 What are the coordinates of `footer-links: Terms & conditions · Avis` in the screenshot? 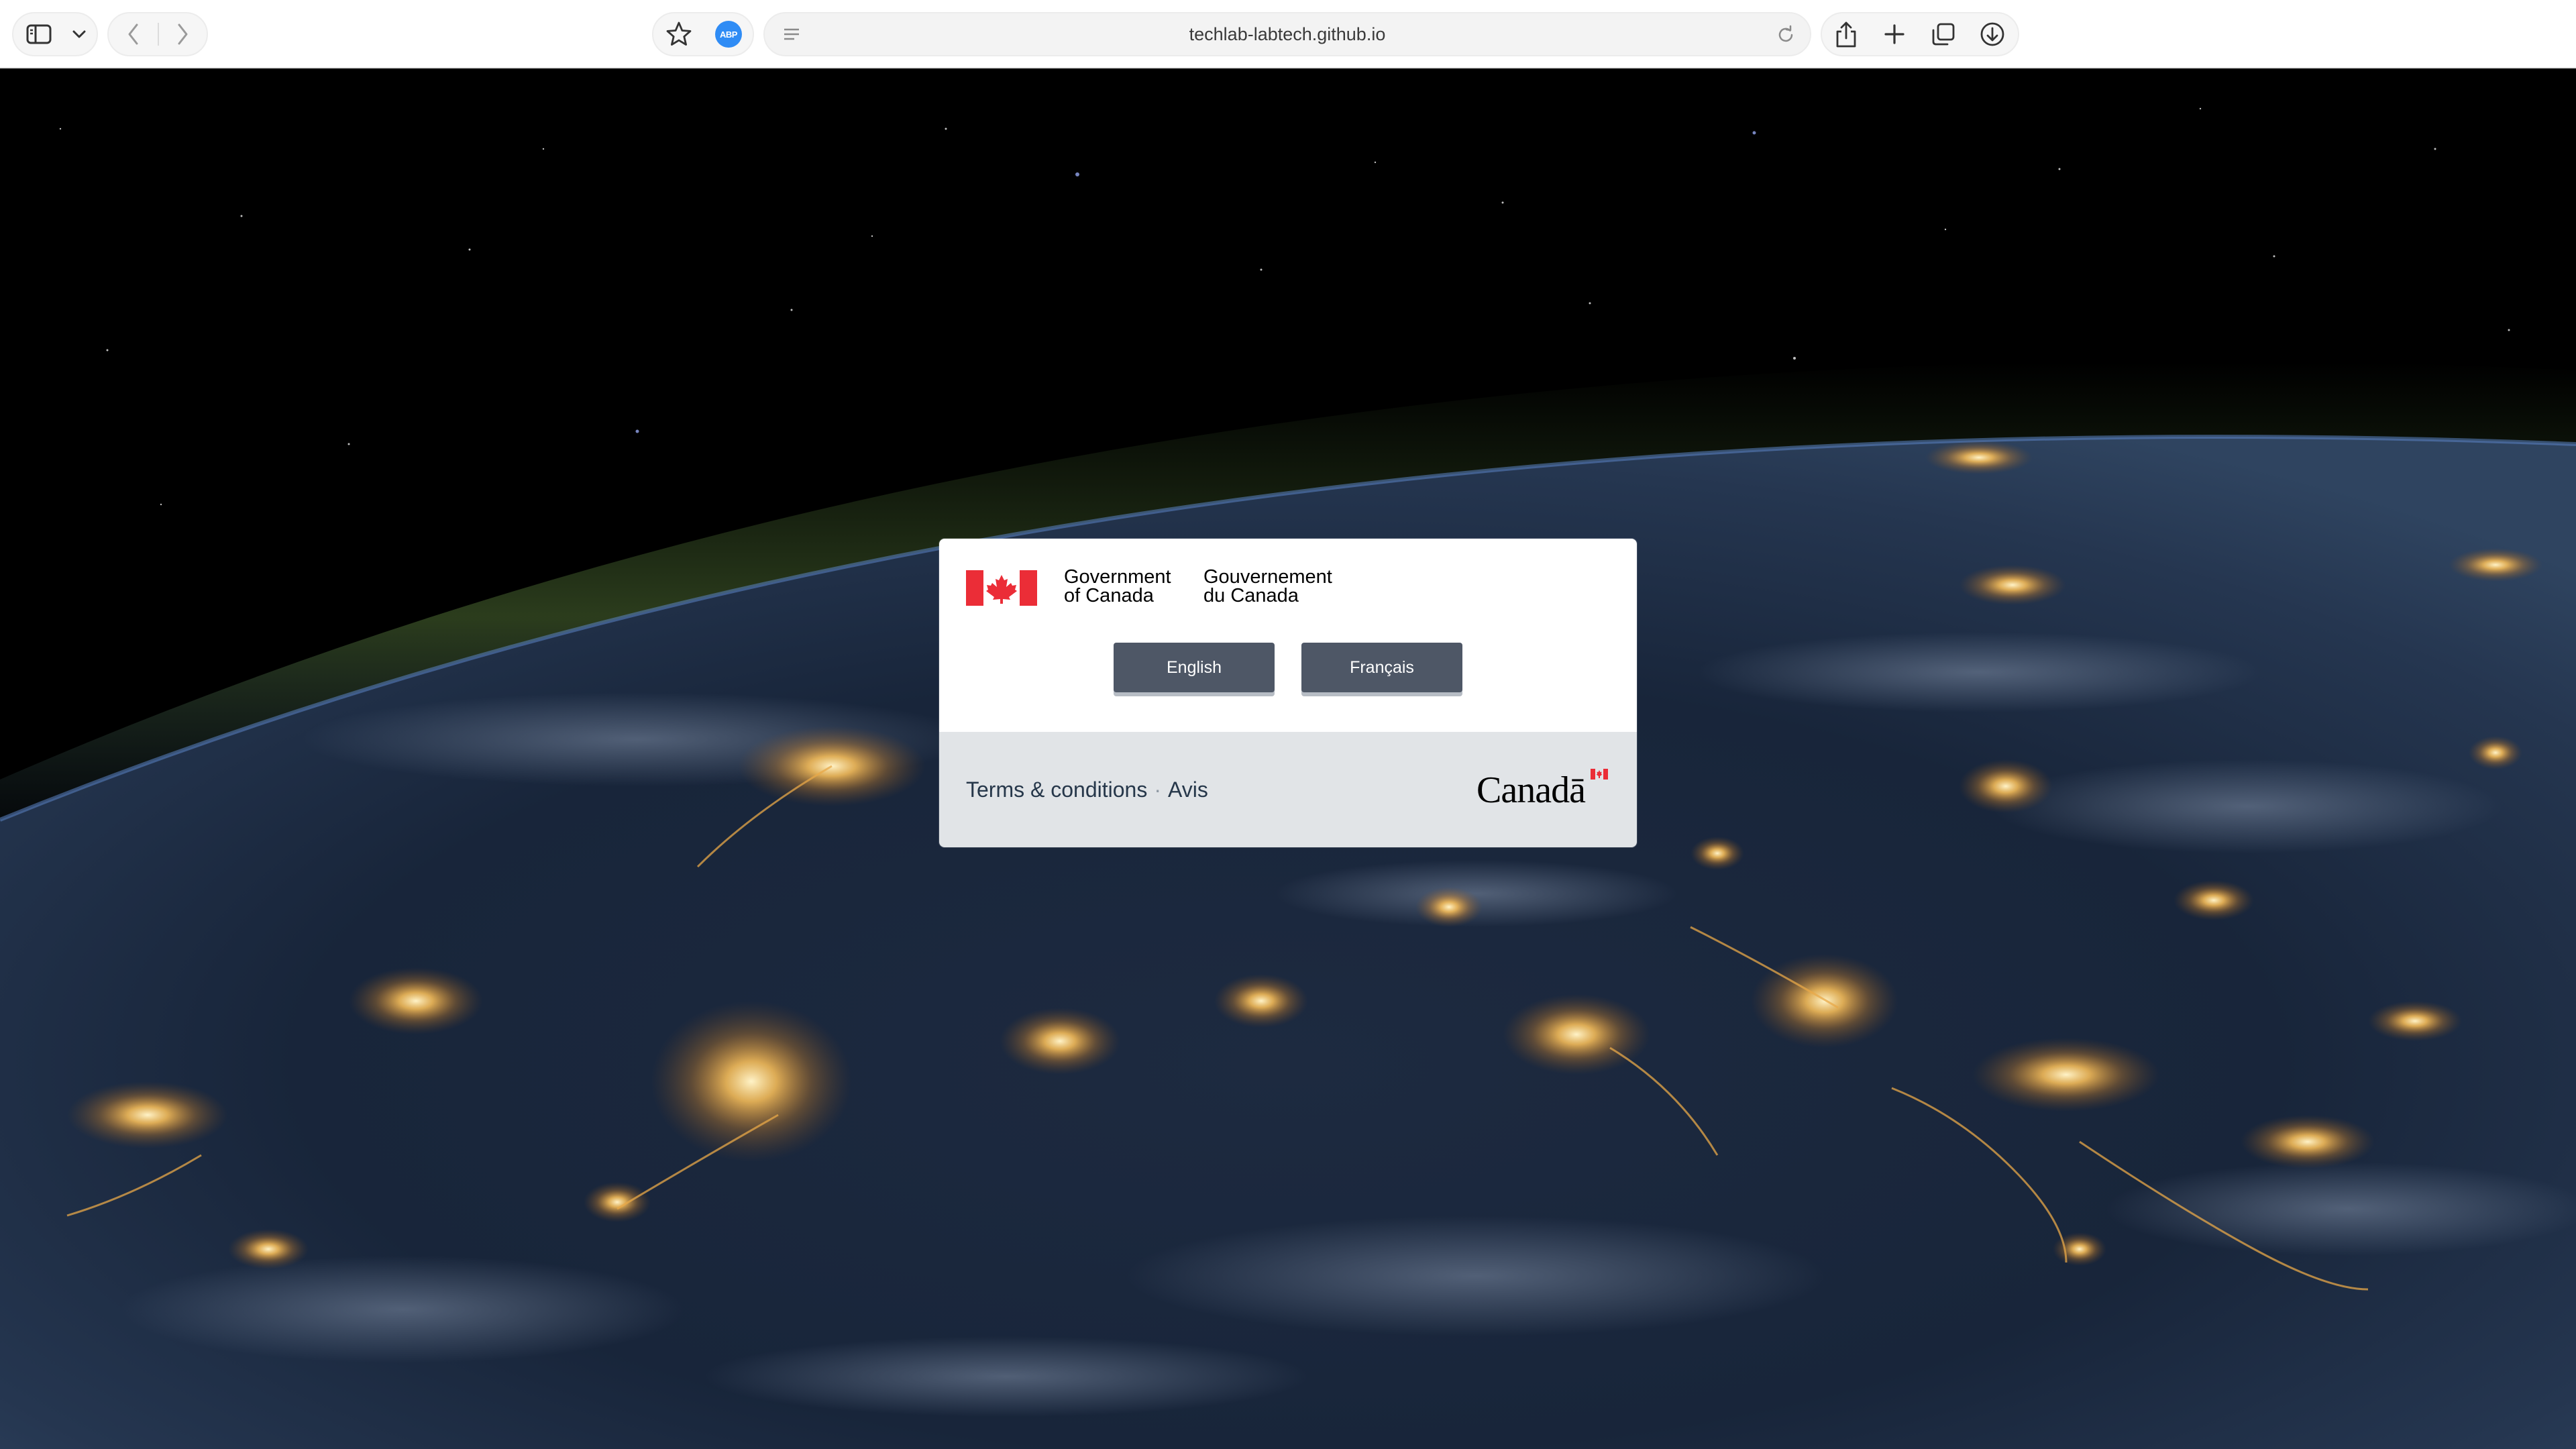 It's located at (1087, 789).